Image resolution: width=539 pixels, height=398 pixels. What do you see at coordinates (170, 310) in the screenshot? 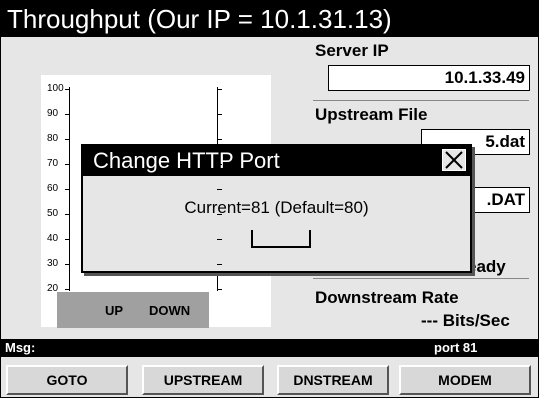
I see `gauge-down-label: DOWN` at bounding box center [170, 310].